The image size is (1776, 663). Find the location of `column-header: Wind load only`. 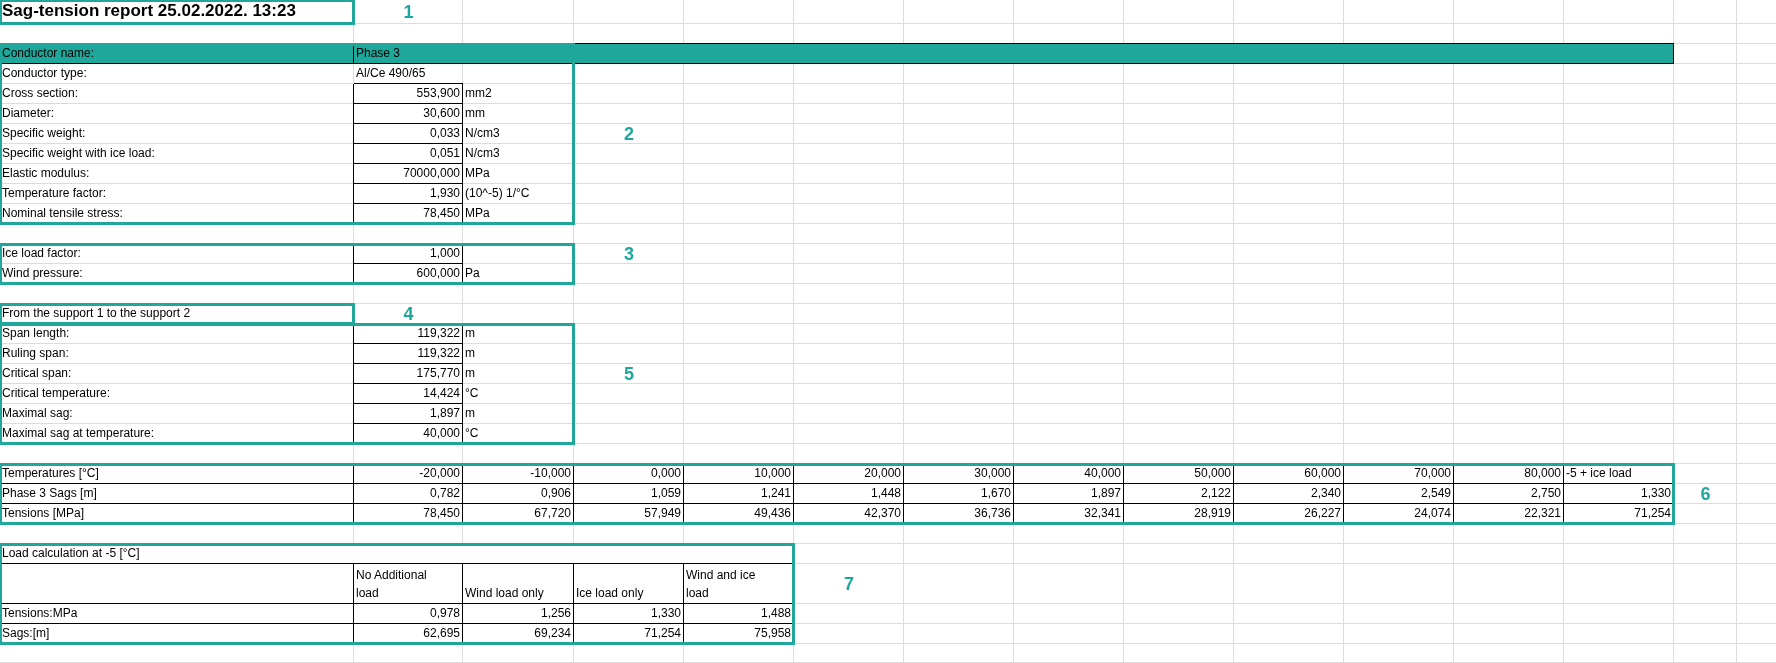

column-header: Wind load only is located at coordinates (518, 584).